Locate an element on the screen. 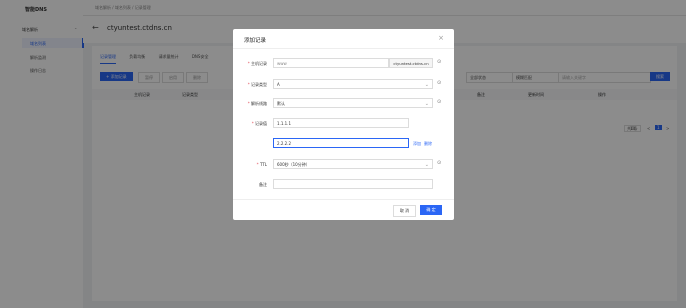 Image resolution: width=686 pixels, height=308 pixels. delete-value-link: 删除 is located at coordinates (428, 144).